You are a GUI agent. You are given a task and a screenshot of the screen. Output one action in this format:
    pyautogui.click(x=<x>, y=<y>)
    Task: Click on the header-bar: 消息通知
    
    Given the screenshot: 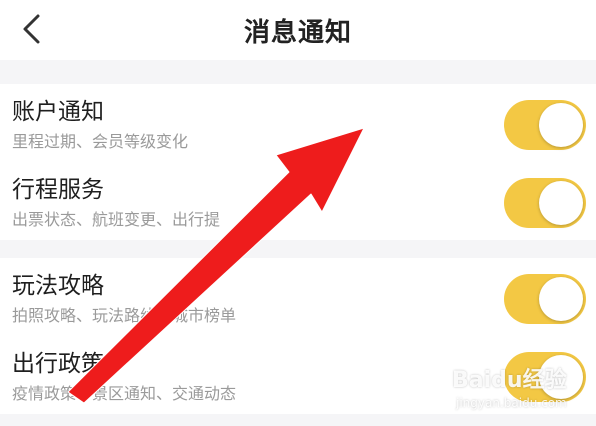 What is the action you would take?
    pyautogui.click(x=298, y=30)
    